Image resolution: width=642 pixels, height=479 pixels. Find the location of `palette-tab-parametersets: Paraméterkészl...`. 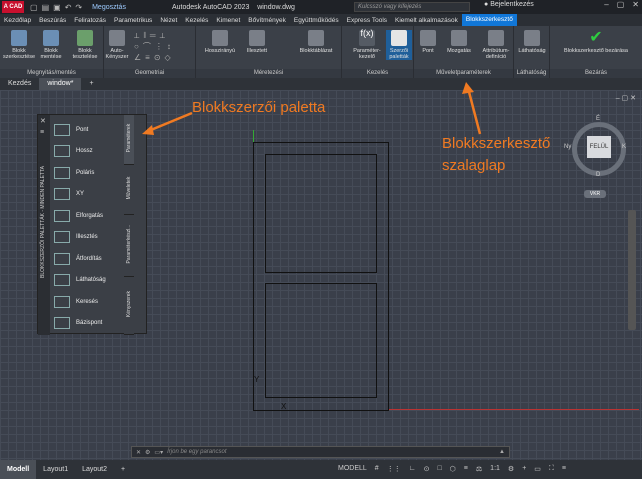

palette-tab-parametersets: Paraméterkészl... is located at coordinates (129, 246).